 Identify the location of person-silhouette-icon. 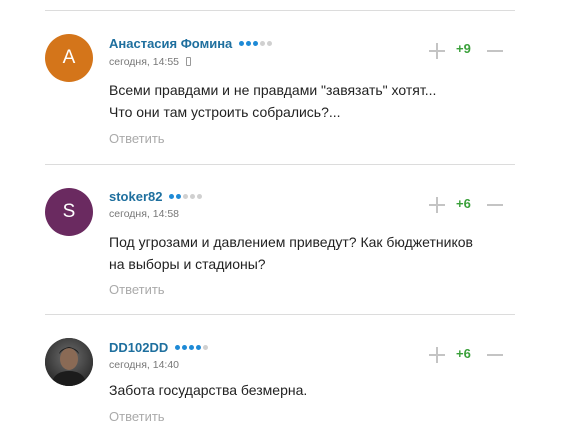
(69, 362).